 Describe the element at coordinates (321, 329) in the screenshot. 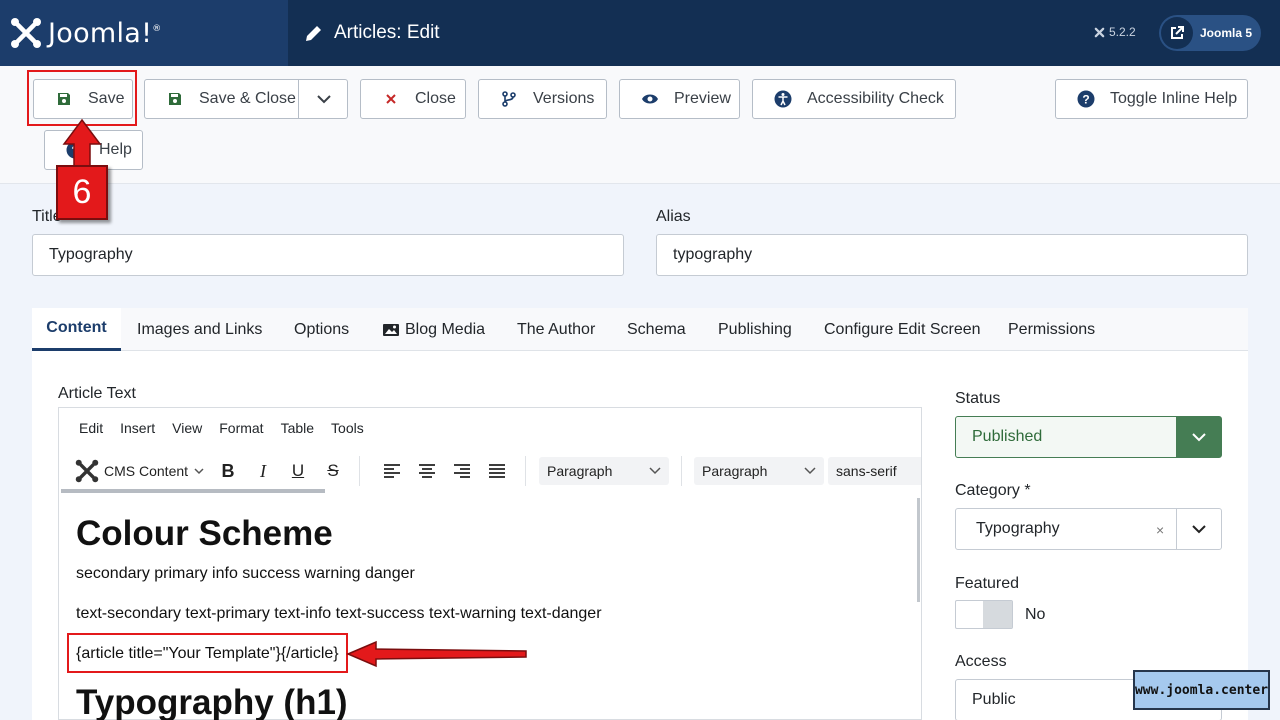

I see `tab-options: Options` at that location.